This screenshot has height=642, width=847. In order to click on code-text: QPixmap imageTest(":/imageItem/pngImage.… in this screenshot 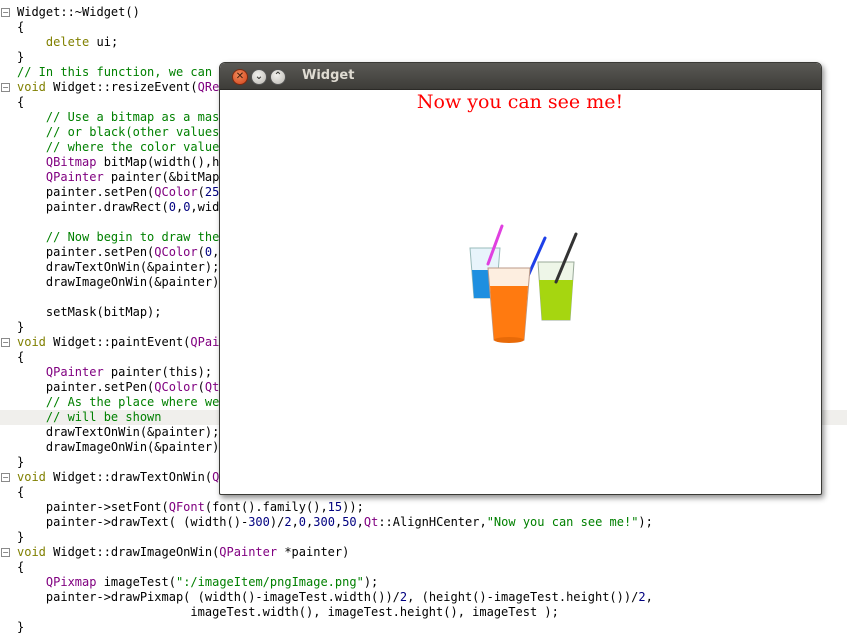, I will do `click(212, 582)`.